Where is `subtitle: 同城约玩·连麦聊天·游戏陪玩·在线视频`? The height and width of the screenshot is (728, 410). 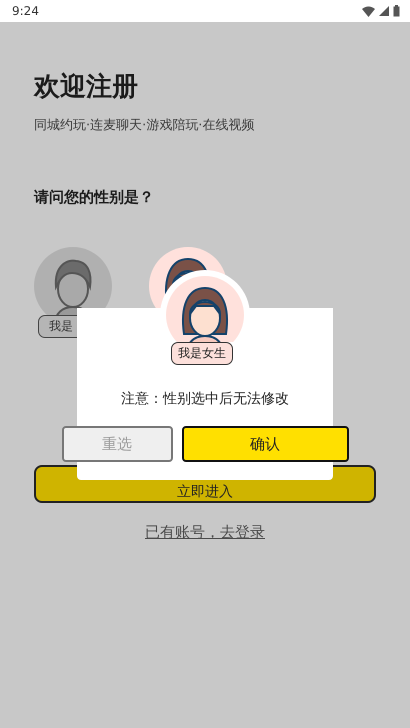
subtitle: 同城约玩·连麦聊天·游戏陪玩·在线视频 is located at coordinates (145, 125).